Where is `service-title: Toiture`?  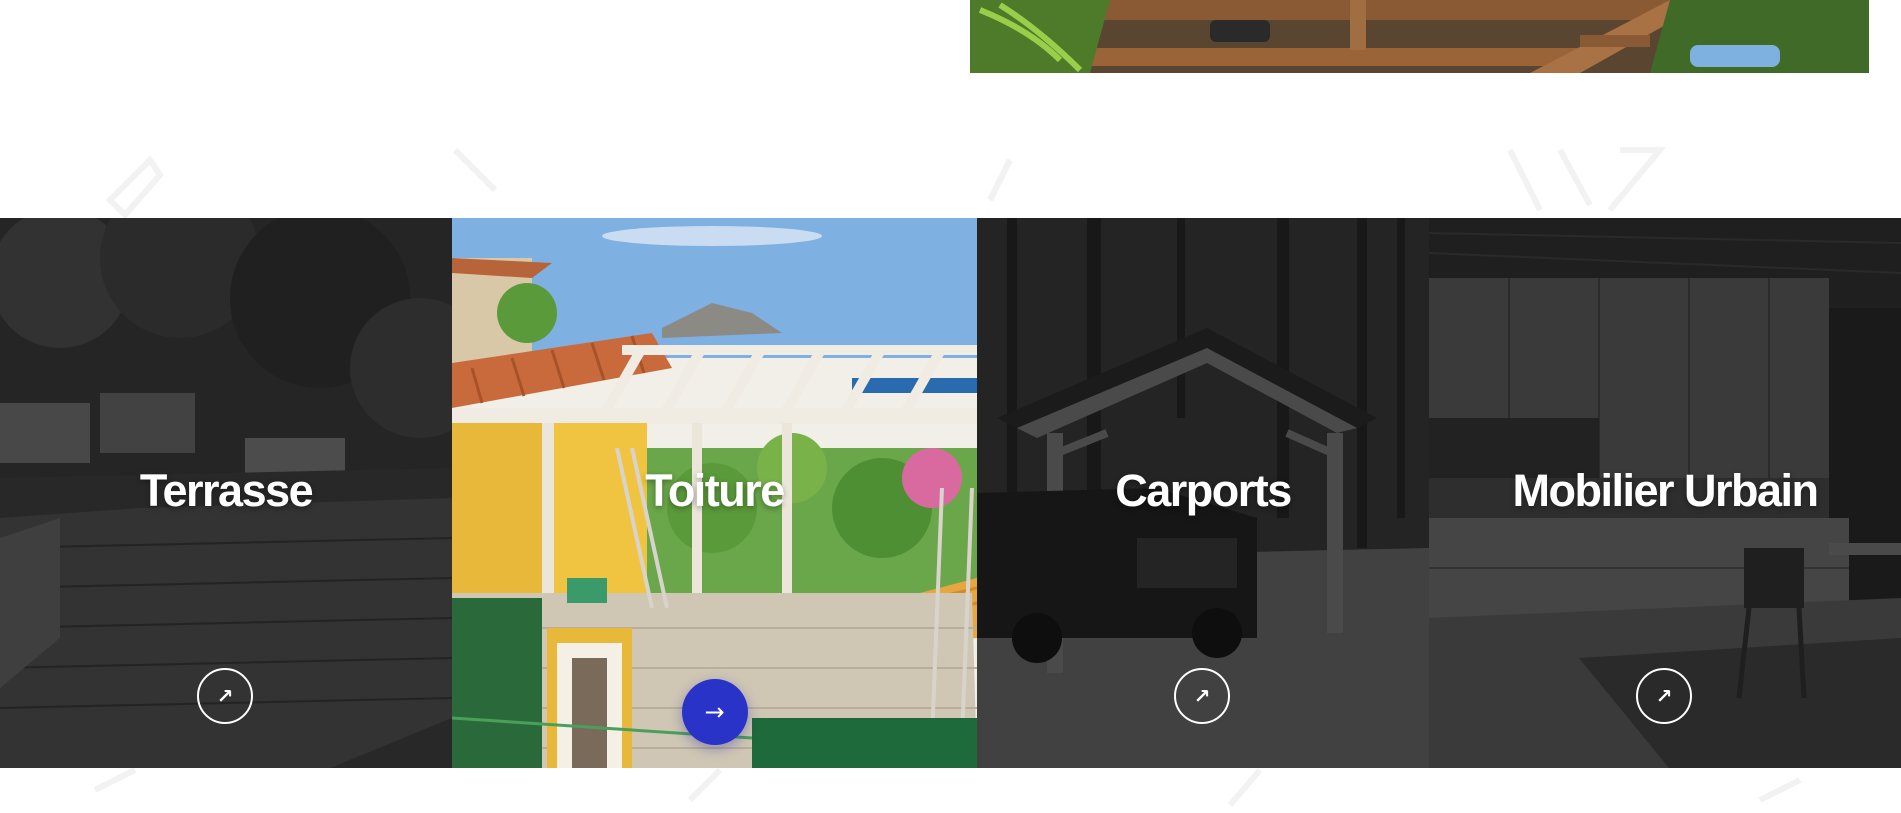 service-title: Toiture is located at coordinates (715, 490).